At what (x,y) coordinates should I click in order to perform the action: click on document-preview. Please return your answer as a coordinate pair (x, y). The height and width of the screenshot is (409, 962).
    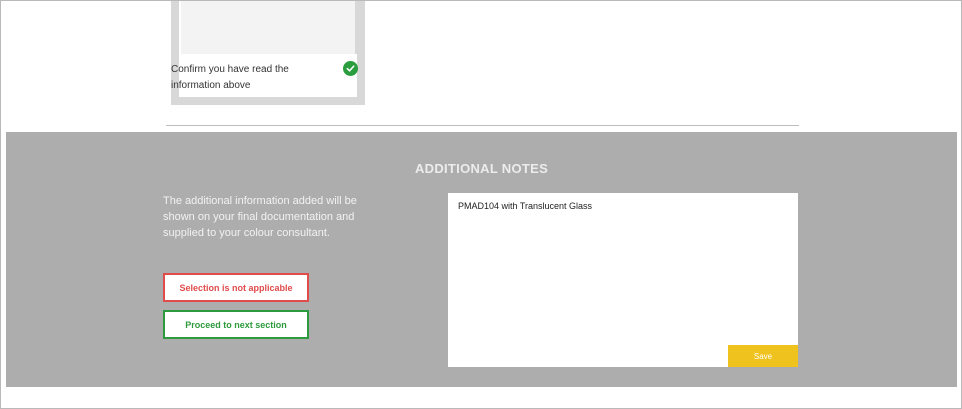
    Looking at the image, I should click on (269, 27).